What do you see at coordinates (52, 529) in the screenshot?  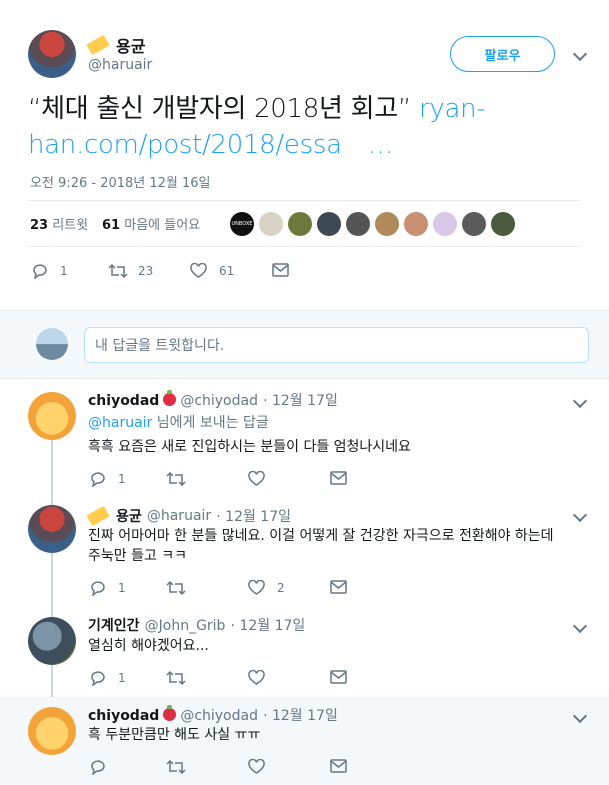 I see `reply-avatar-haruair` at bounding box center [52, 529].